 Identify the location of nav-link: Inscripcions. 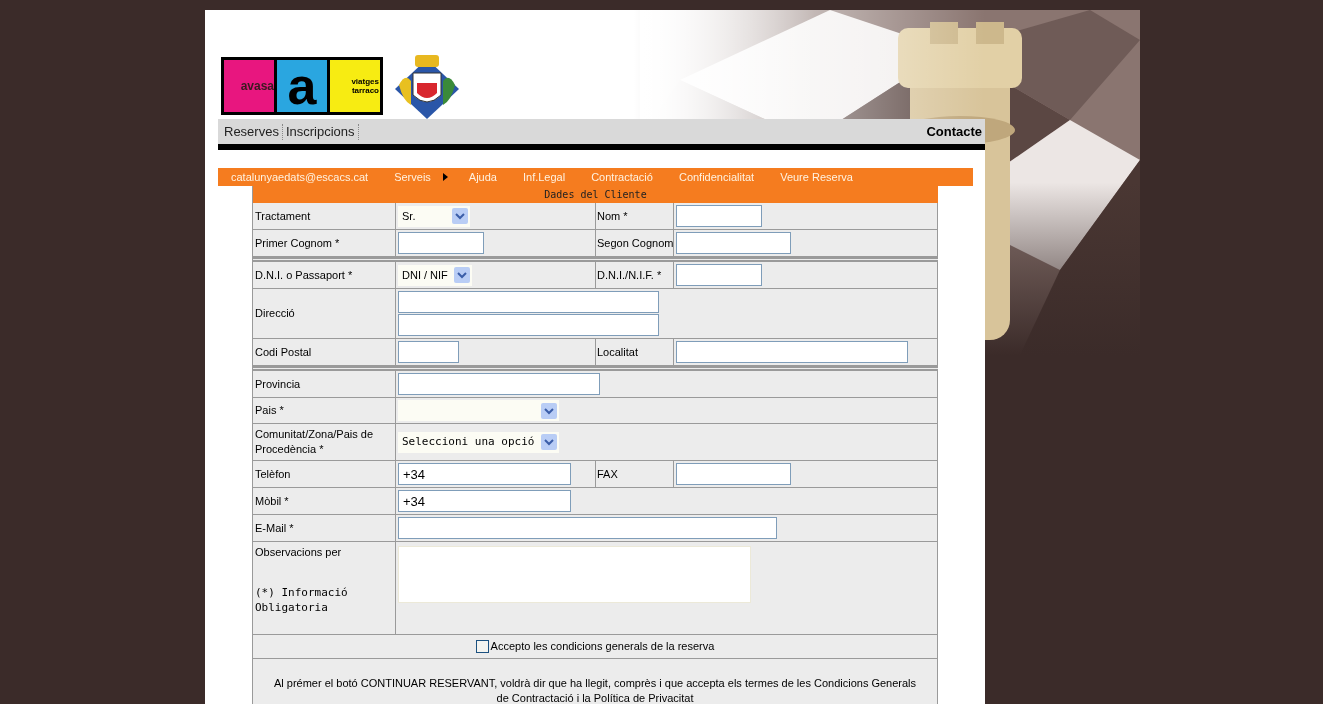
(320, 131).